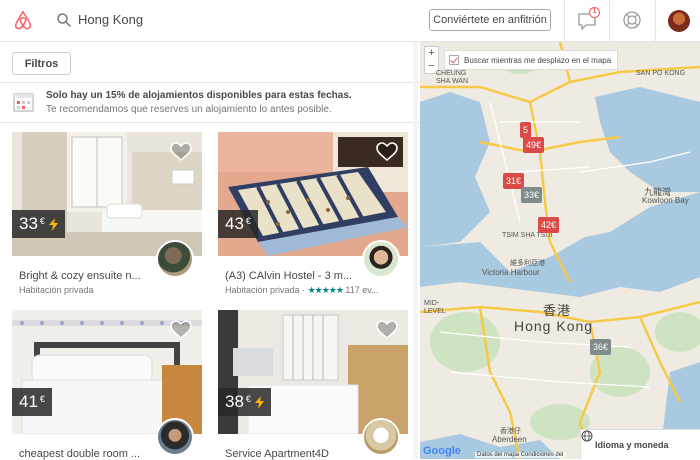  Describe the element at coordinates (28, 401) in the screenshot. I see `price-value: 41` at that location.